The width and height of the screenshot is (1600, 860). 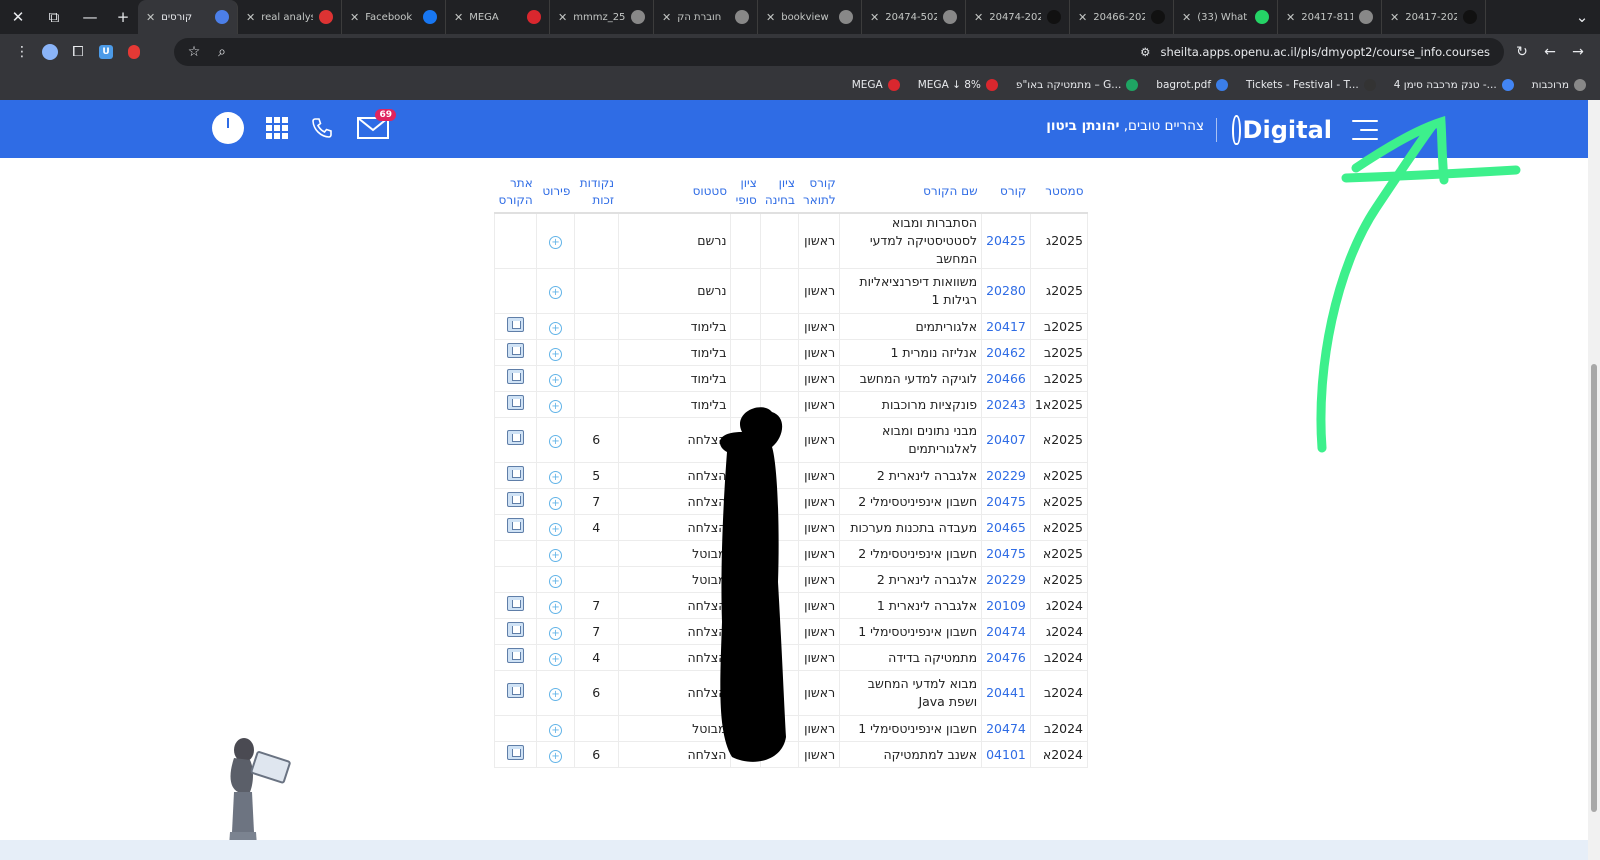 I want to click on column-header-credits: נקודות זכות, so click(x=596, y=192).